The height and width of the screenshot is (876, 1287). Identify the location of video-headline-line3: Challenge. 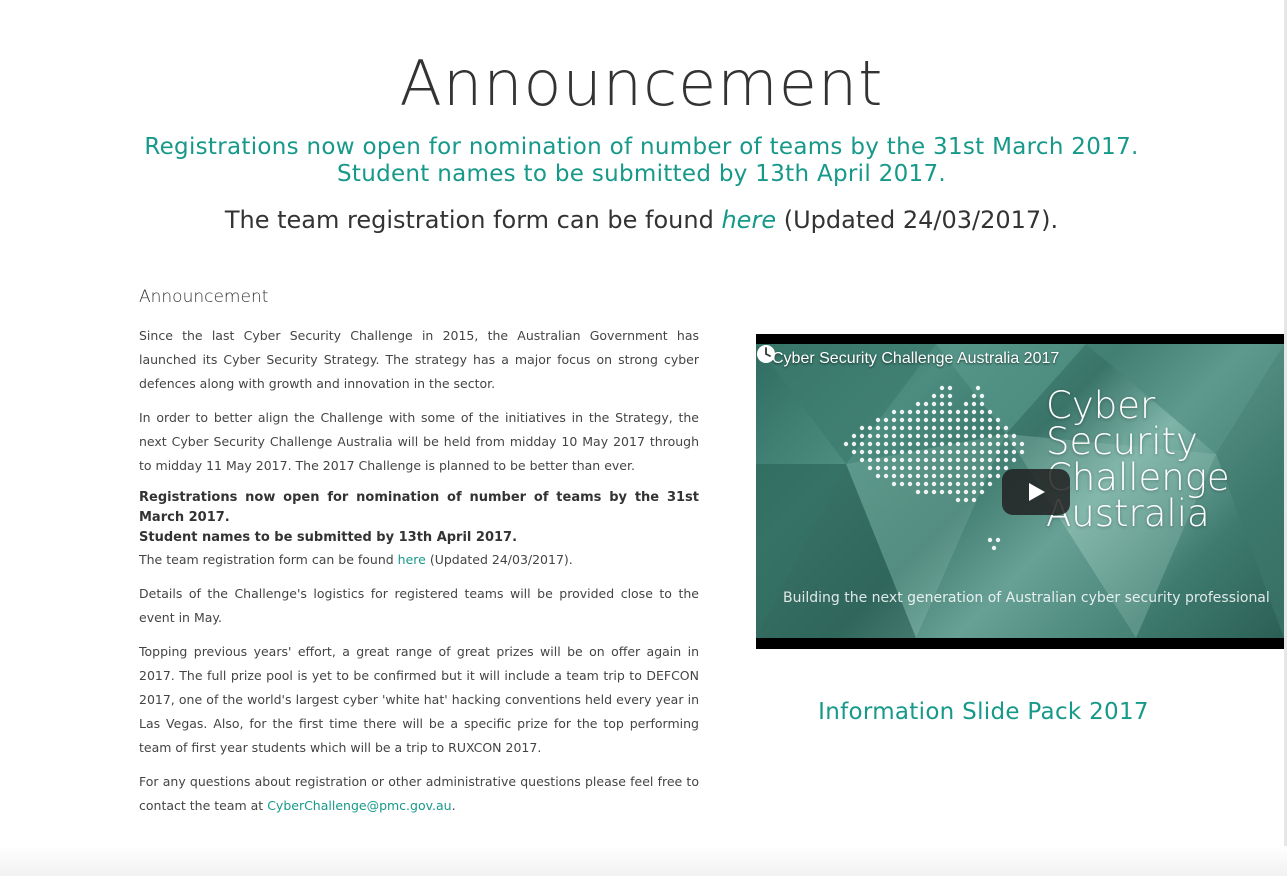
(1138, 477).